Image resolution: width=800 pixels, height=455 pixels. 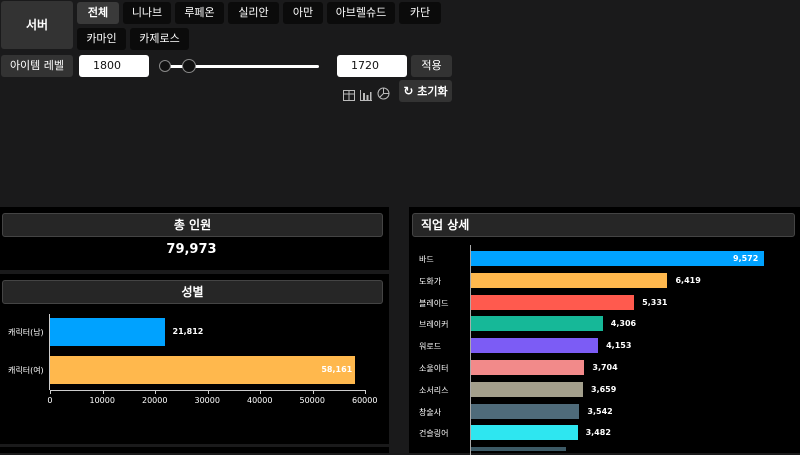 What do you see at coordinates (199, 13) in the screenshot?
I see `server-button-lupeon: 루페온` at bounding box center [199, 13].